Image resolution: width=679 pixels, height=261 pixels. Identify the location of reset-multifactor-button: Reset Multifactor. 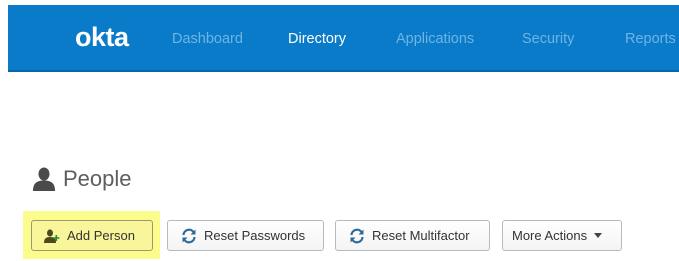
(412, 235).